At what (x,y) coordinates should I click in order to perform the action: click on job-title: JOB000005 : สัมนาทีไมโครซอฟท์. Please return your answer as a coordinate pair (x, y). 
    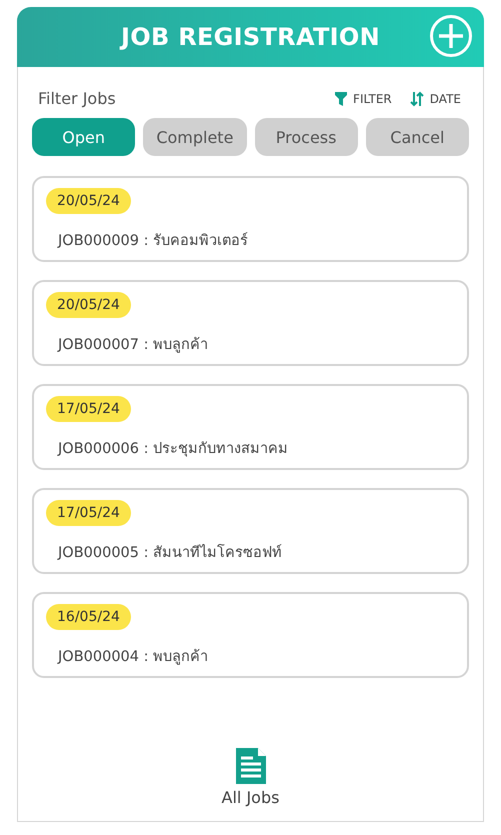
    Looking at the image, I should click on (170, 553).